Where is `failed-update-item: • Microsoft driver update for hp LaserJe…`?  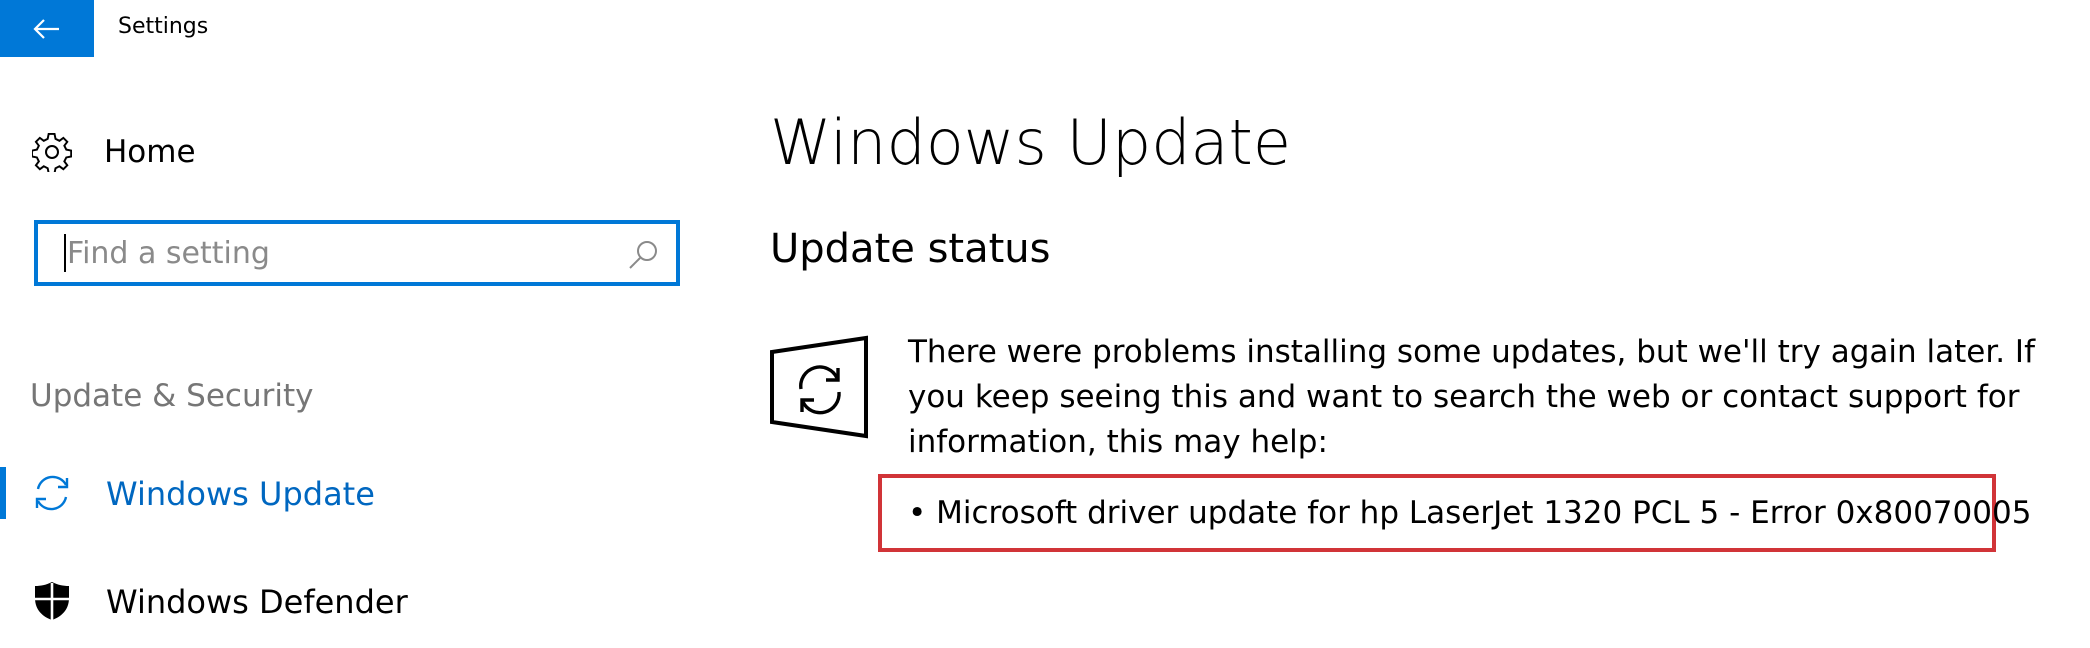 failed-update-item: • Microsoft driver update for hp LaserJe… is located at coordinates (1470, 513).